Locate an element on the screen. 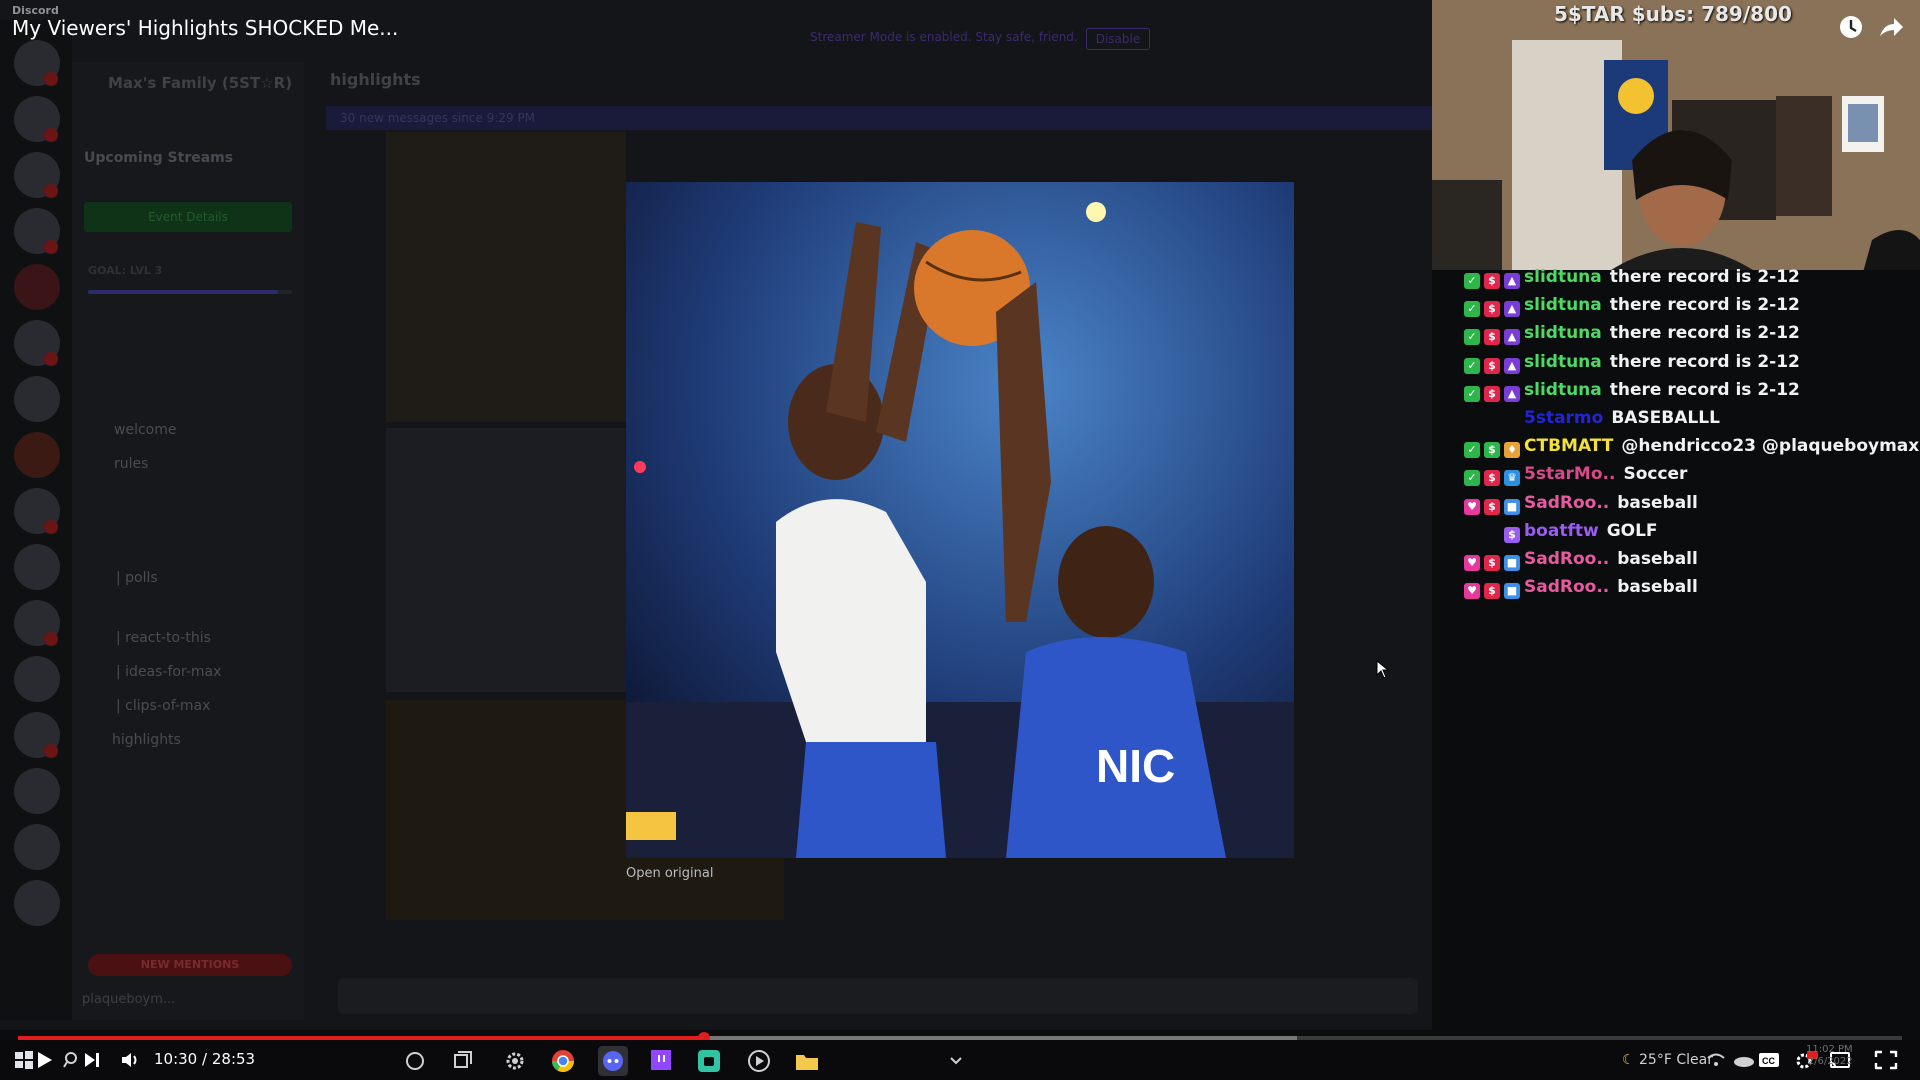  event-details-button: Event Details is located at coordinates (188, 217).